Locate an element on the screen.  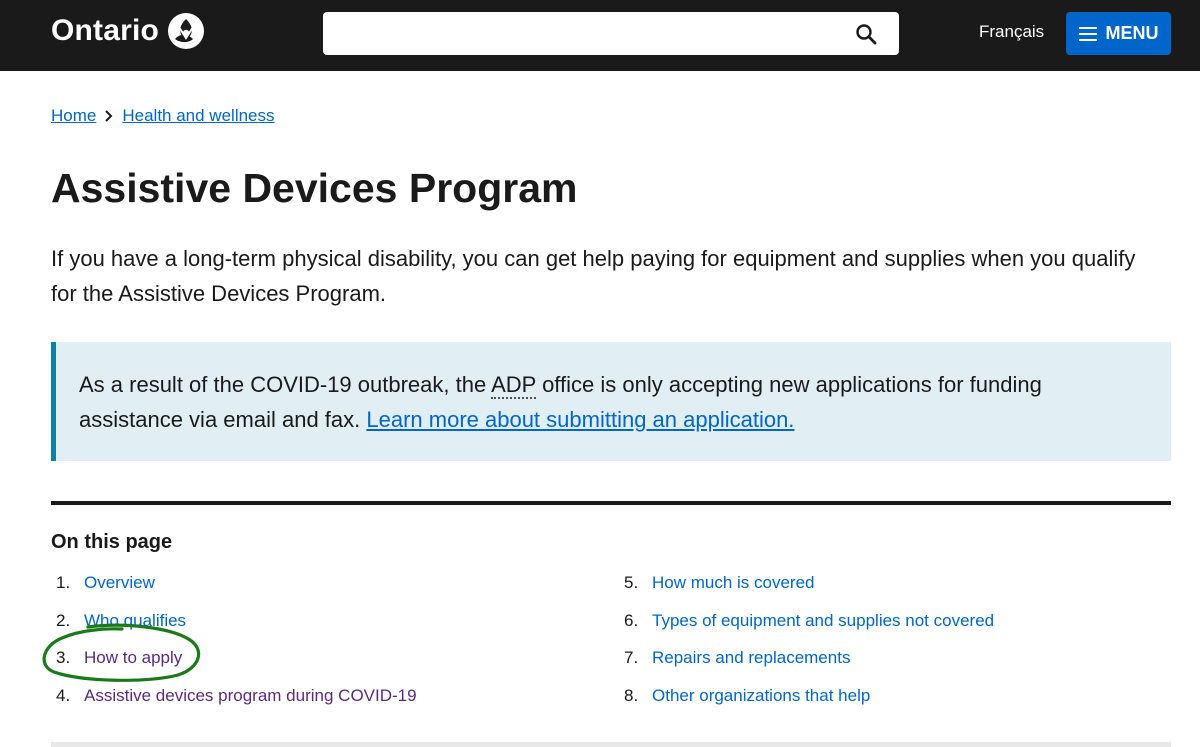
repairs-link: Repairs and replacements is located at coordinates (751, 667).